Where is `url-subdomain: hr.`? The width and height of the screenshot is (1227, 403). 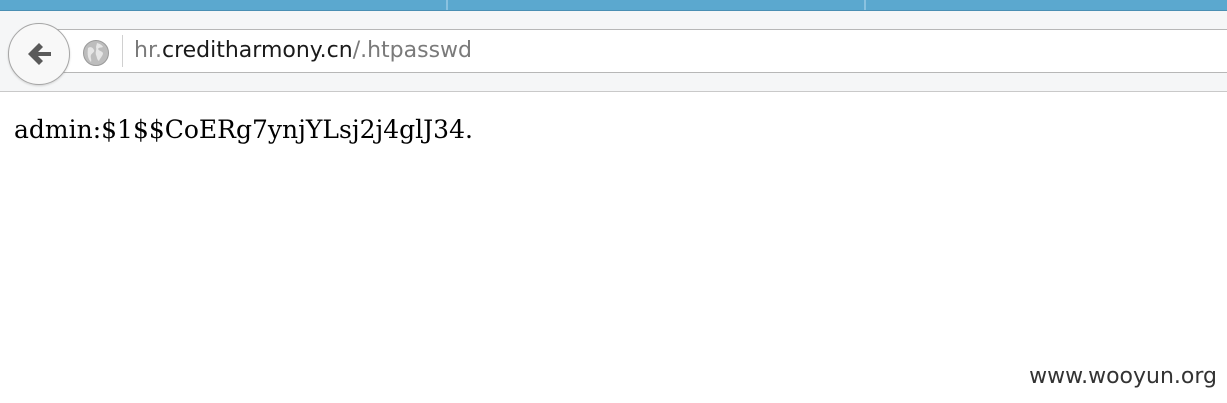 url-subdomain: hr. is located at coordinates (148, 50).